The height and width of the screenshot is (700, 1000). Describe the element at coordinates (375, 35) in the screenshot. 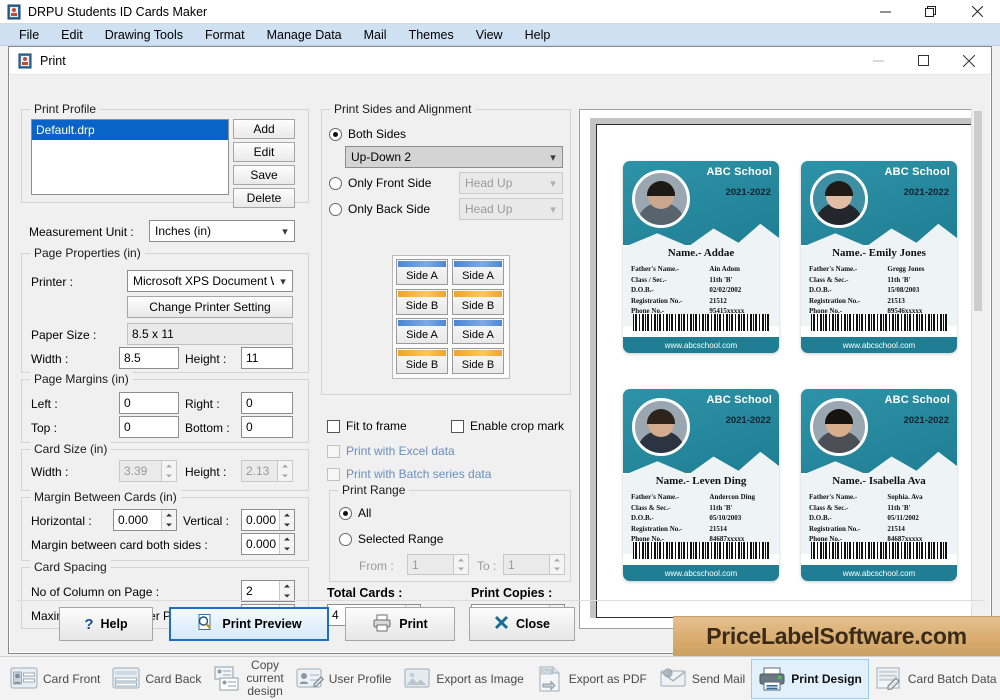

I see `menu-item-mail: Mail` at that location.